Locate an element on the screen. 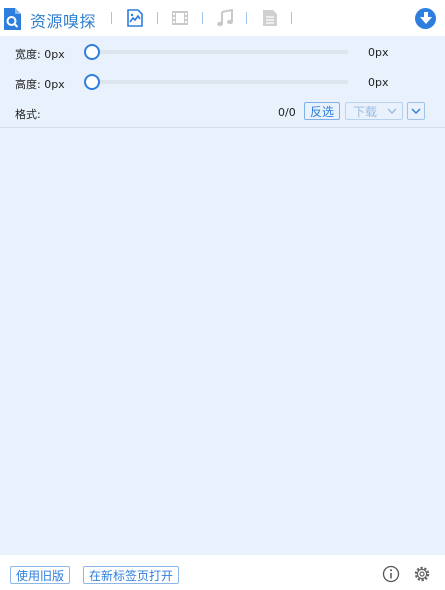  format-label: 格式: is located at coordinates (28, 114).